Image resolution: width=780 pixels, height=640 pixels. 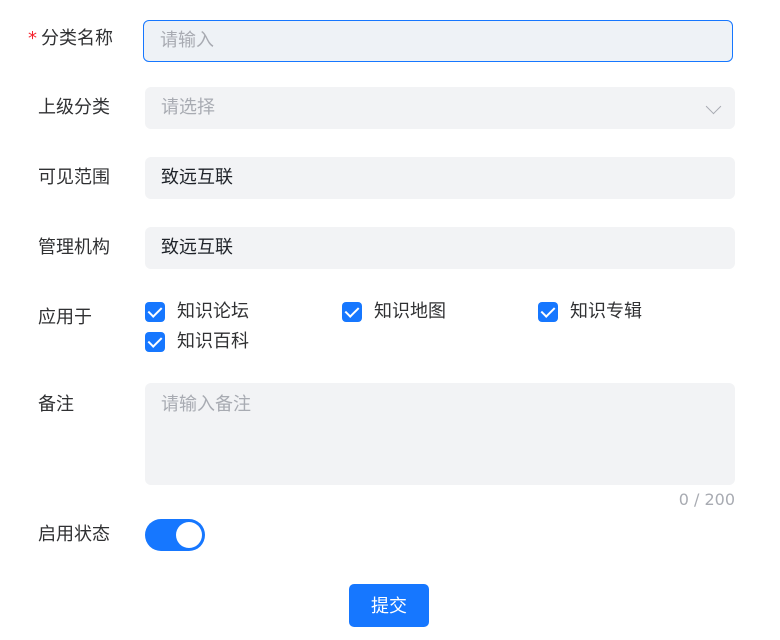 I want to click on checkbox-knowledge-album: 知识专辑, so click(x=590, y=312).